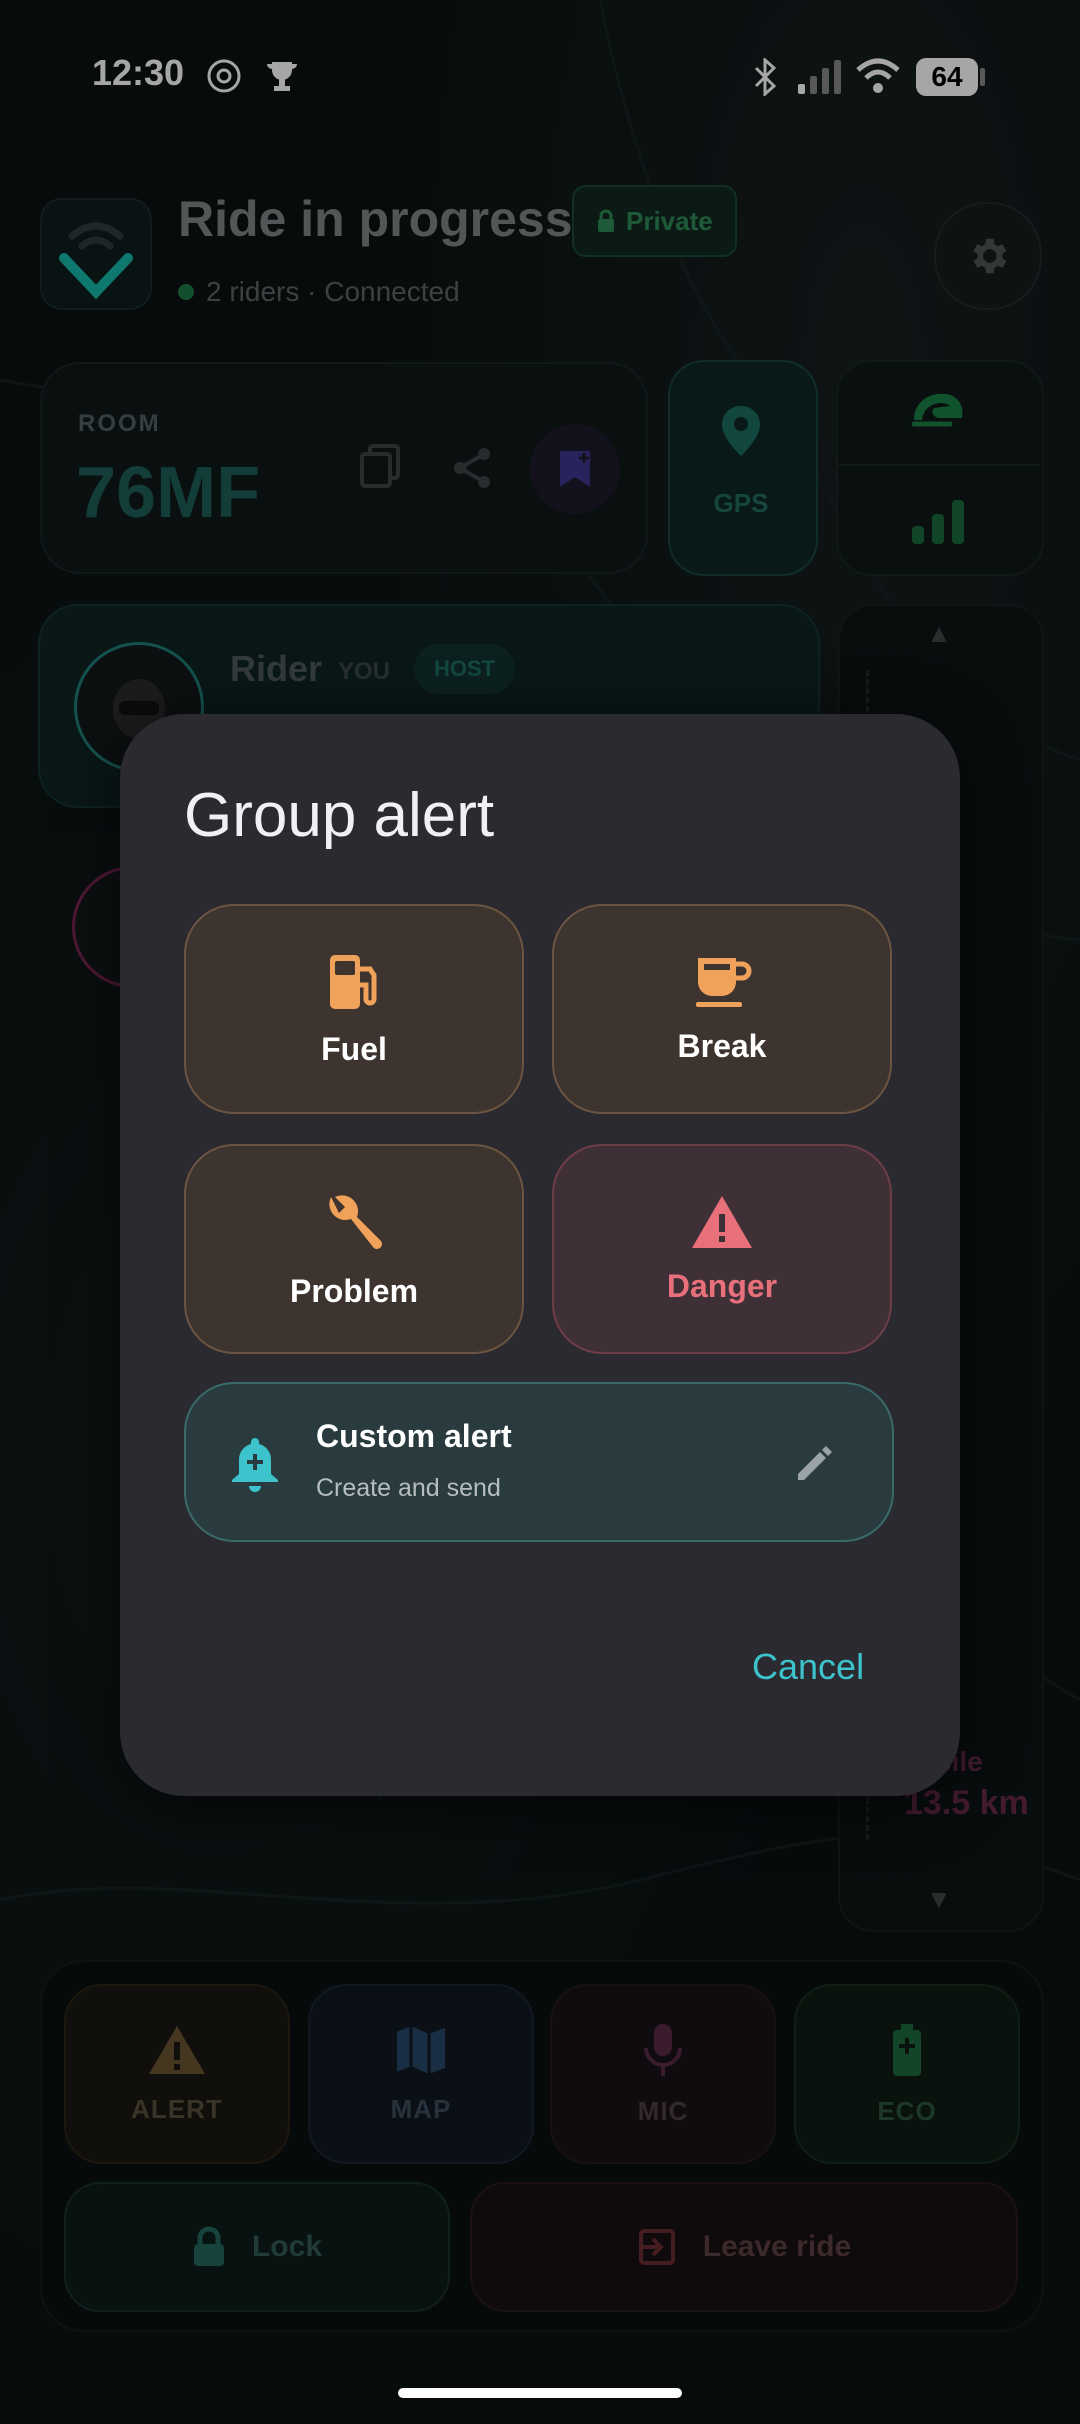  I want to click on wrench-icon, so click(355, 1221).